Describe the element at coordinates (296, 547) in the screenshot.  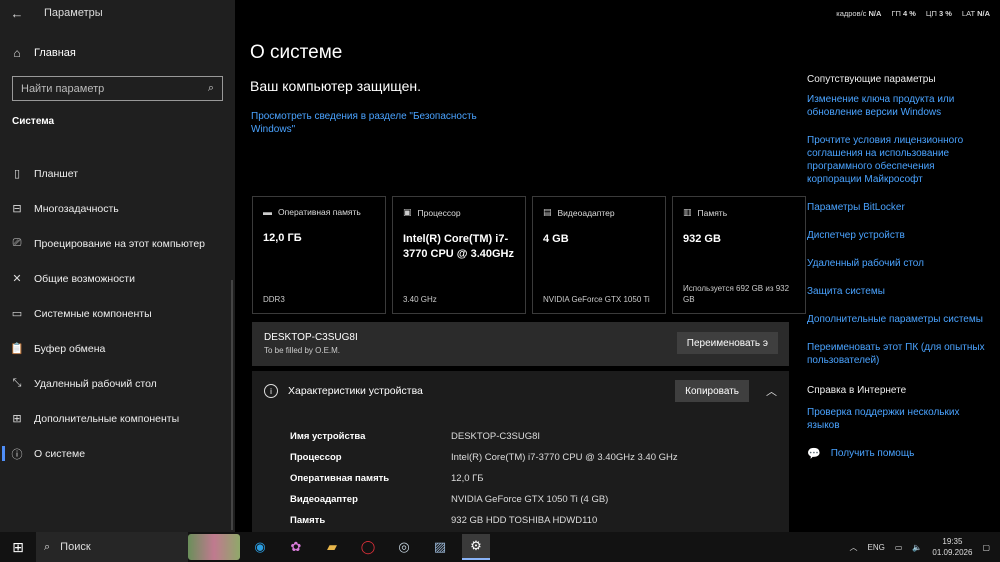
I see `copilot-icon: ✿` at that location.